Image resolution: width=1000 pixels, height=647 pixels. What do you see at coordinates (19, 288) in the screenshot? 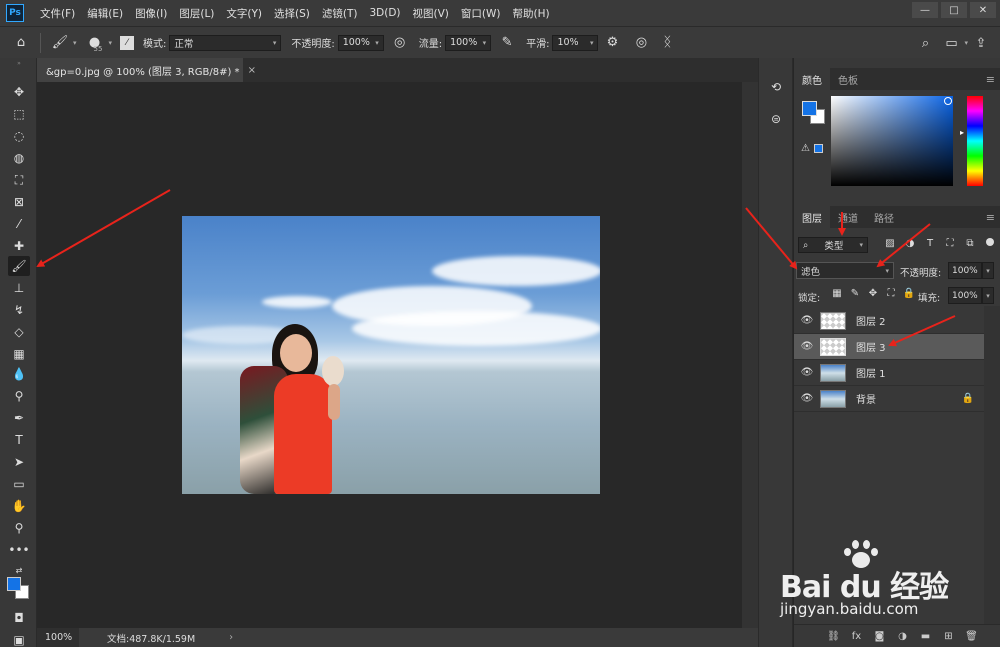
I see `stamp-tool-icon: ⊥` at bounding box center [19, 288].